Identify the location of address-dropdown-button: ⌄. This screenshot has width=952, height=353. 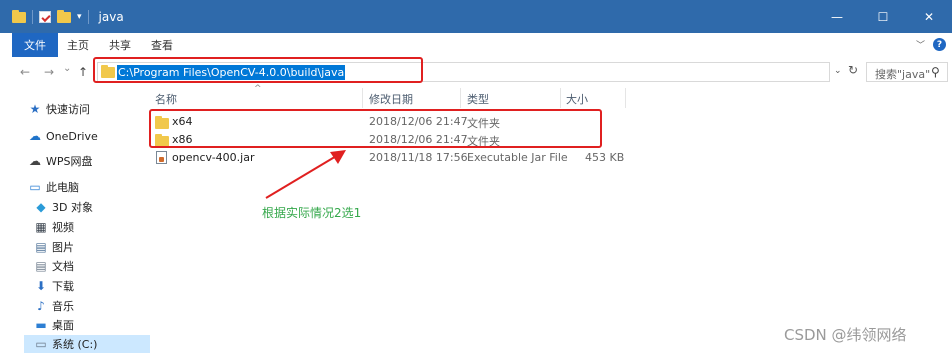
(838, 71).